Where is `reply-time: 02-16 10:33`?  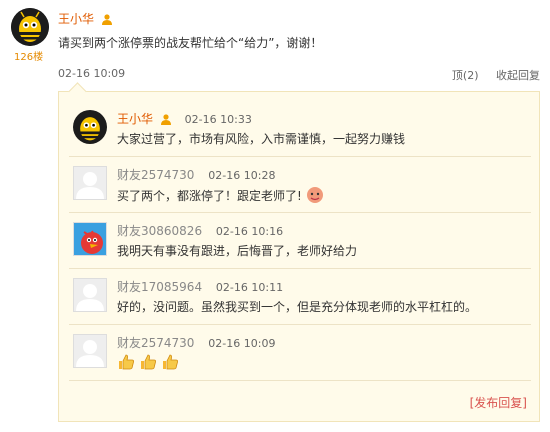 reply-time: 02-16 10:33 is located at coordinates (218, 119).